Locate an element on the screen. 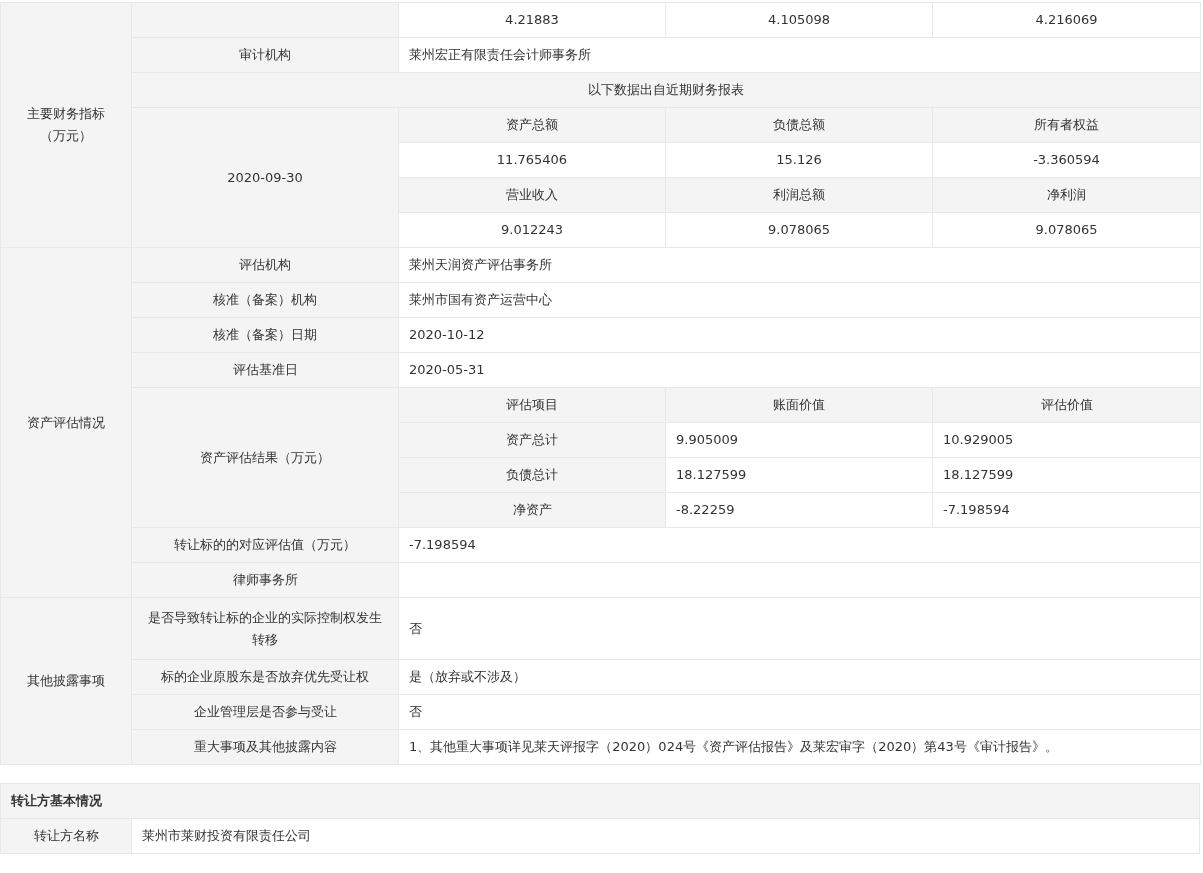 Image resolution: width=1203 pixels, height=873 pixels. section-heading: 转让方基本情况 is located at coordinates (600, 801).